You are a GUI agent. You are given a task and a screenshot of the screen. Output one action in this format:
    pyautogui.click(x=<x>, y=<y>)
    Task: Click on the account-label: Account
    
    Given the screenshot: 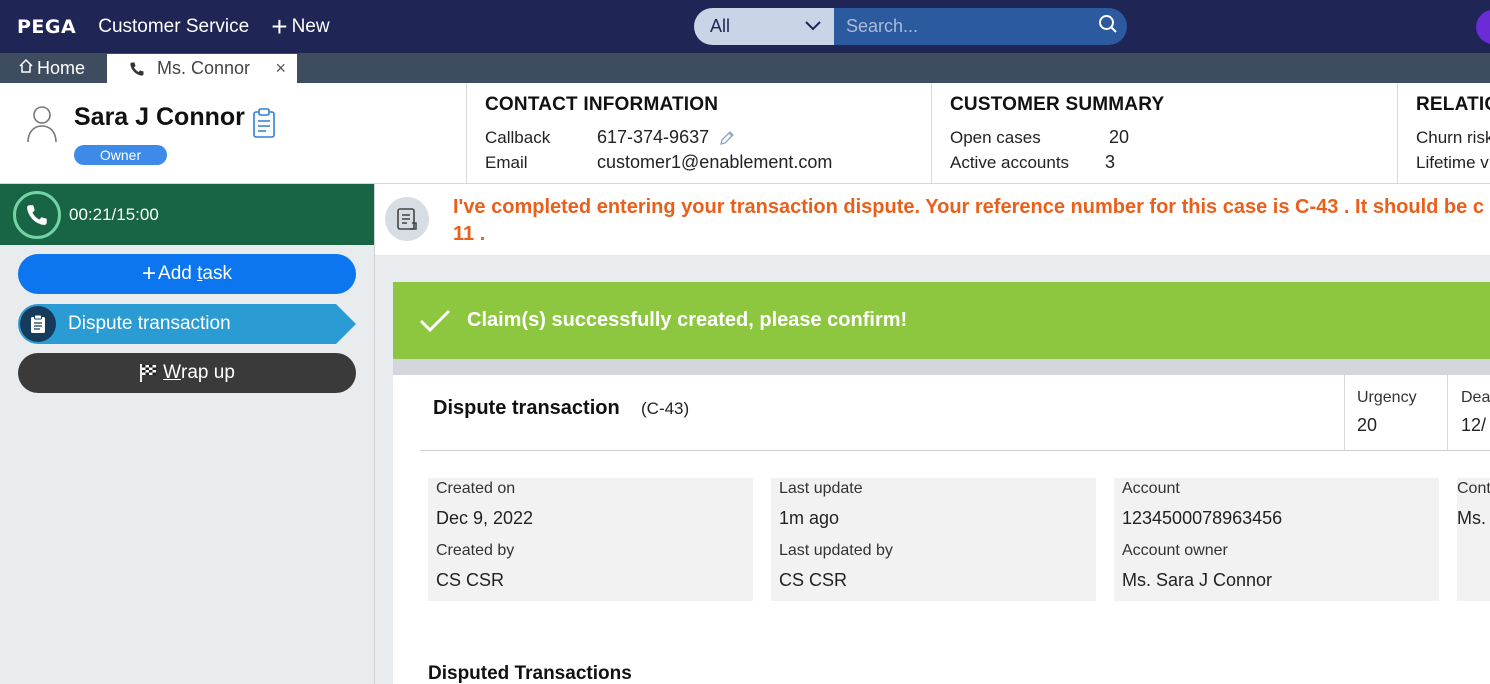 What is the action you would take?
    pyautogui.click(x=1151, y=488)
    